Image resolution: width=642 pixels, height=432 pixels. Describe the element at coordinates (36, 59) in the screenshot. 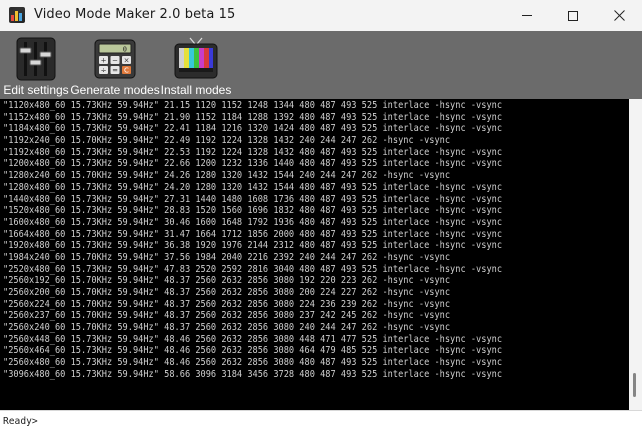

I see `mixer-sliders-icon` at that location.